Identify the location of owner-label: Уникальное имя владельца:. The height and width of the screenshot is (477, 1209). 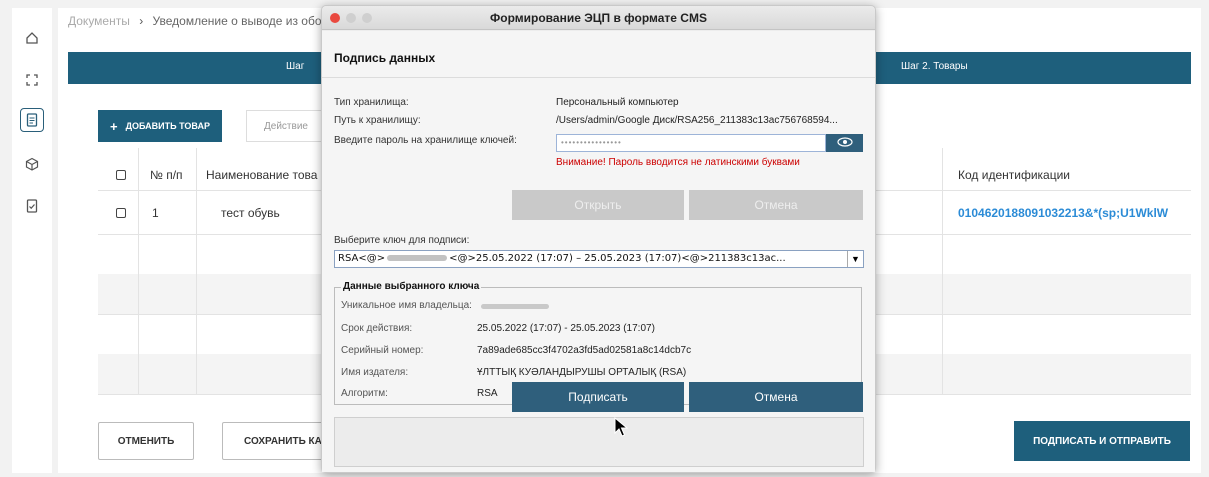
(406, 305).